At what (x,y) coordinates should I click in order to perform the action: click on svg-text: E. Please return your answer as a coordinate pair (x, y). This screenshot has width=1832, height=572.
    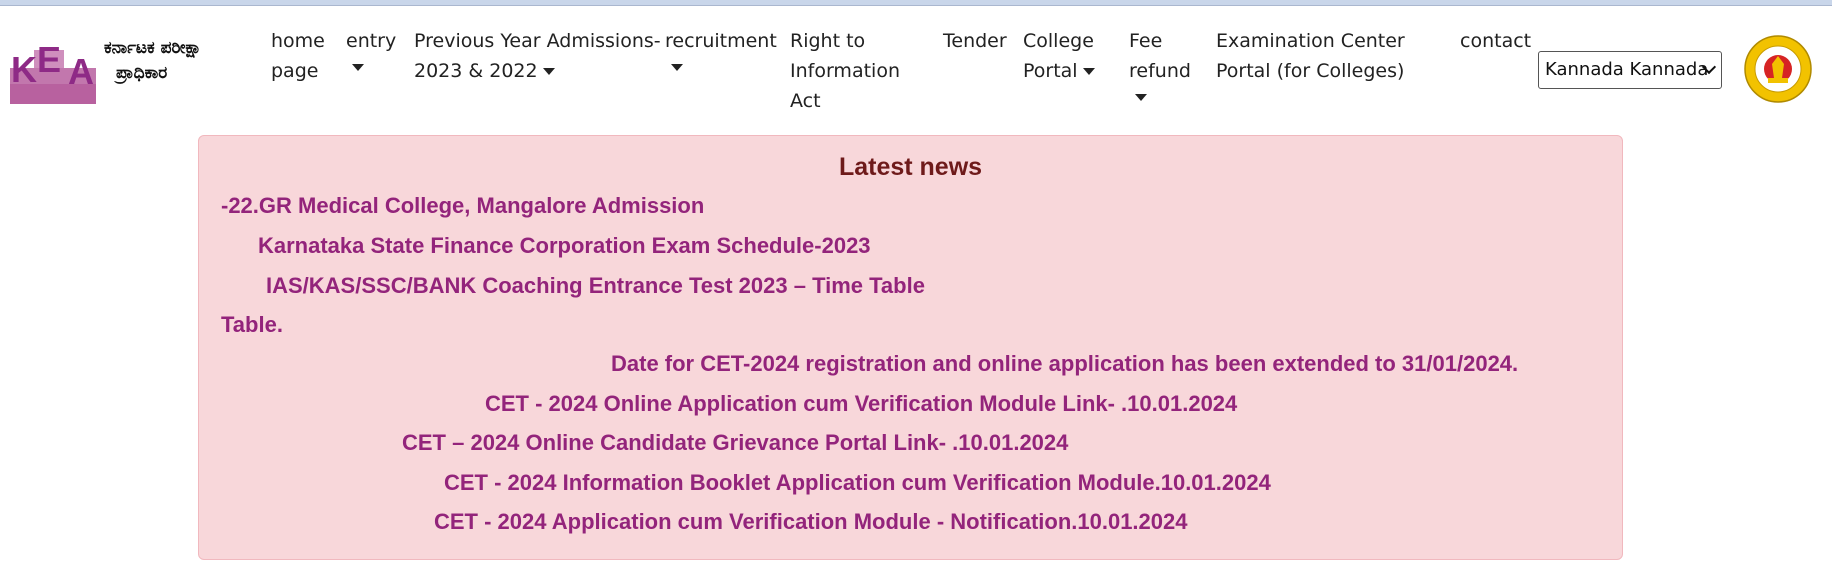
    Looking at the image, I should click on (49, 59).